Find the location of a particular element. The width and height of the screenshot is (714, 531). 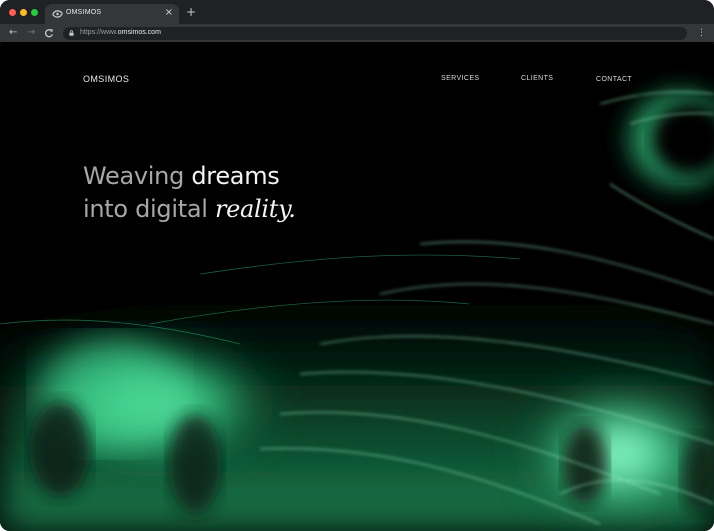

headline-word-weaving: Weaving is located at coordinates (134, 176).